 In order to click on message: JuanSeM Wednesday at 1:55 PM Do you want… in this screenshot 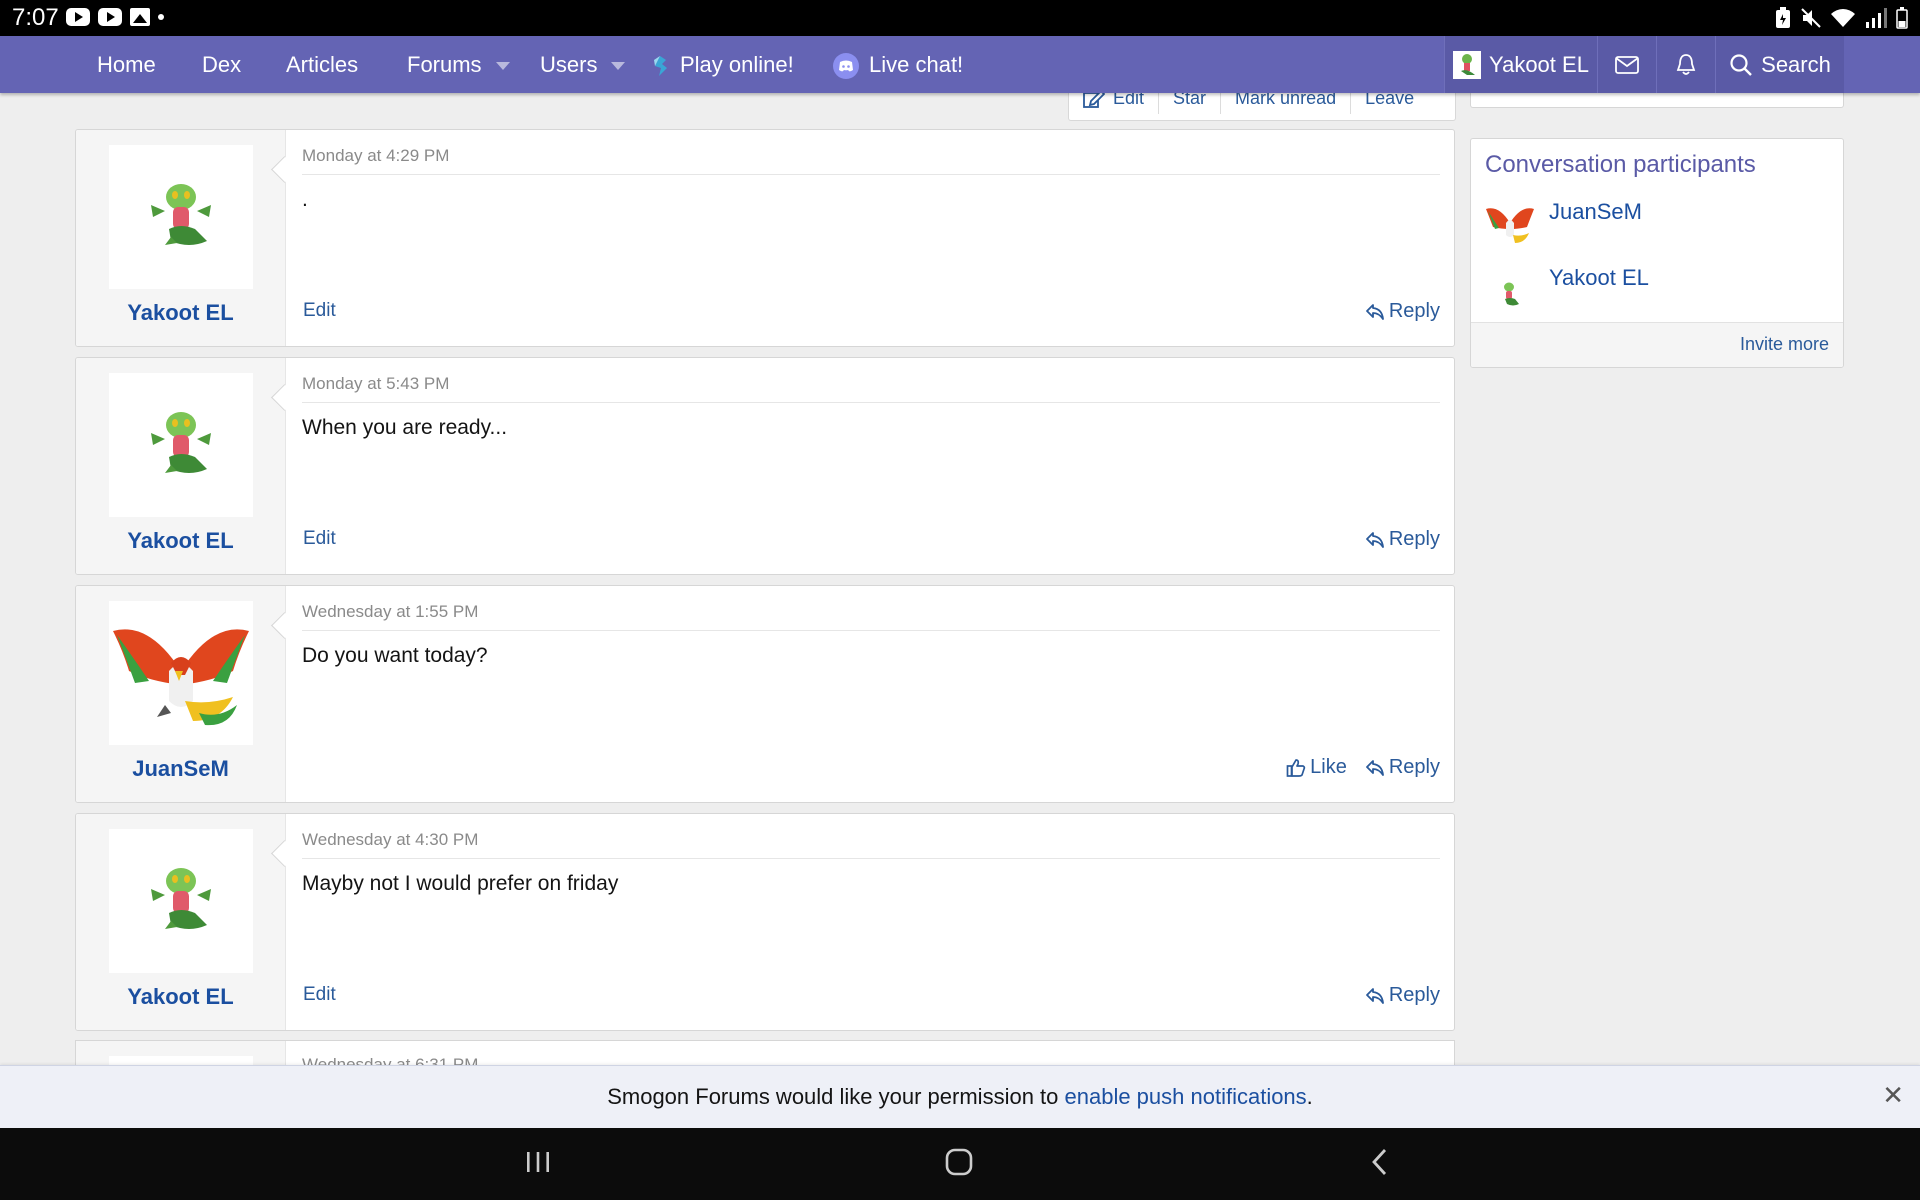, I will do `click(765, 694)`.